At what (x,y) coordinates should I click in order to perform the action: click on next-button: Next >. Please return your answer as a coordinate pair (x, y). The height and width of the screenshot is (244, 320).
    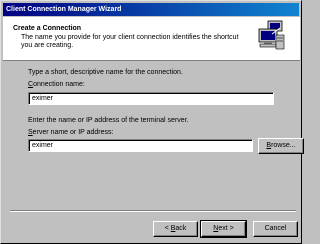
    Looking at the image, I should click on (223, 229).